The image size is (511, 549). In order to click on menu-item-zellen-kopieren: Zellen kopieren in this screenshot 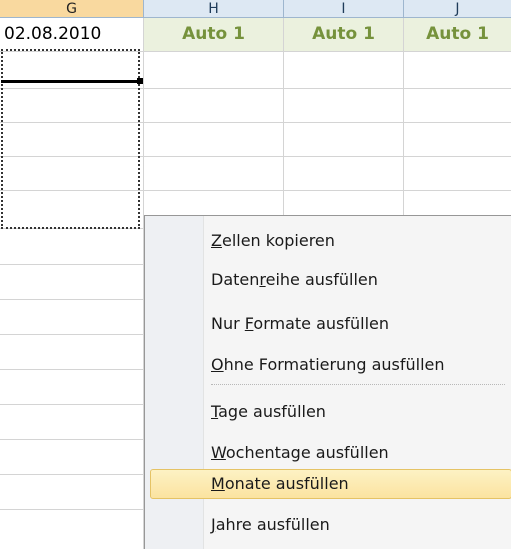, I will do `click(273, 241)`.